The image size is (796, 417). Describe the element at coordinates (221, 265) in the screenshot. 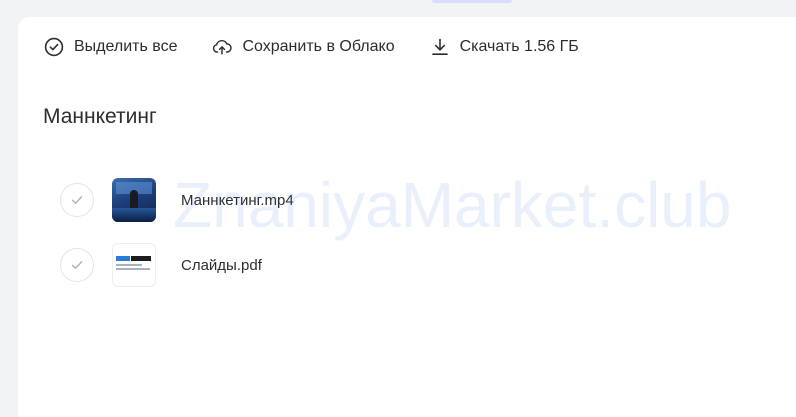

I see `file-name: Слайды.pdf` at that location.